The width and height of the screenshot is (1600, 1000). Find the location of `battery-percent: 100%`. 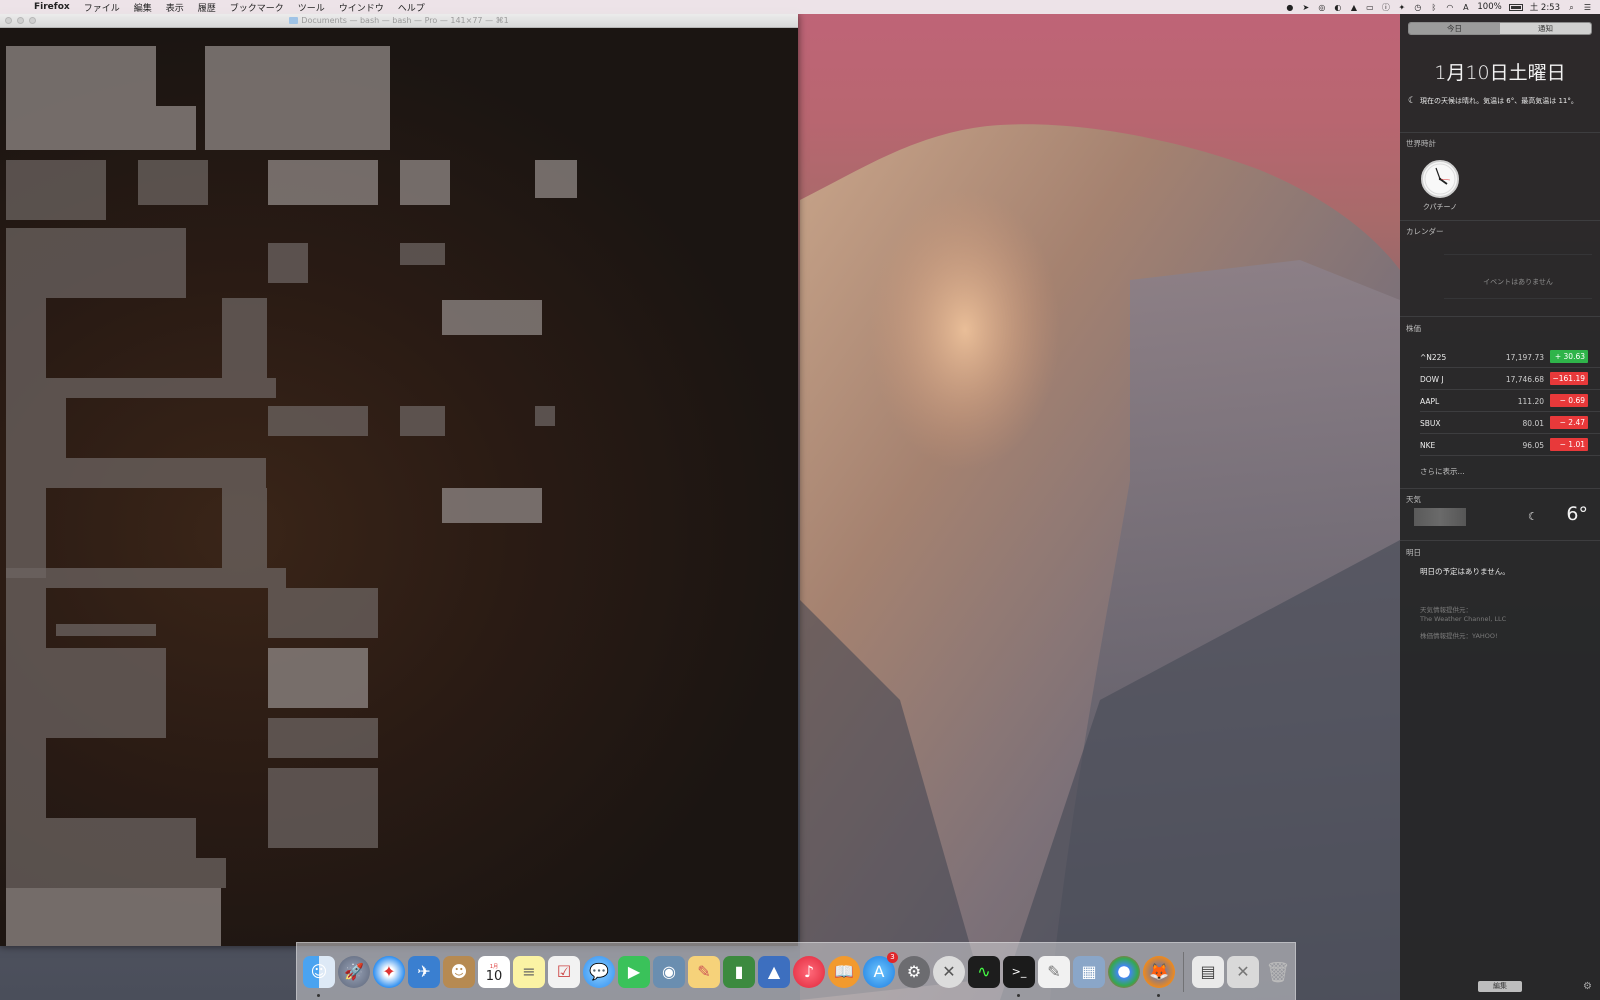

battery-percent: 100% is located at coordinates (1489, 7).